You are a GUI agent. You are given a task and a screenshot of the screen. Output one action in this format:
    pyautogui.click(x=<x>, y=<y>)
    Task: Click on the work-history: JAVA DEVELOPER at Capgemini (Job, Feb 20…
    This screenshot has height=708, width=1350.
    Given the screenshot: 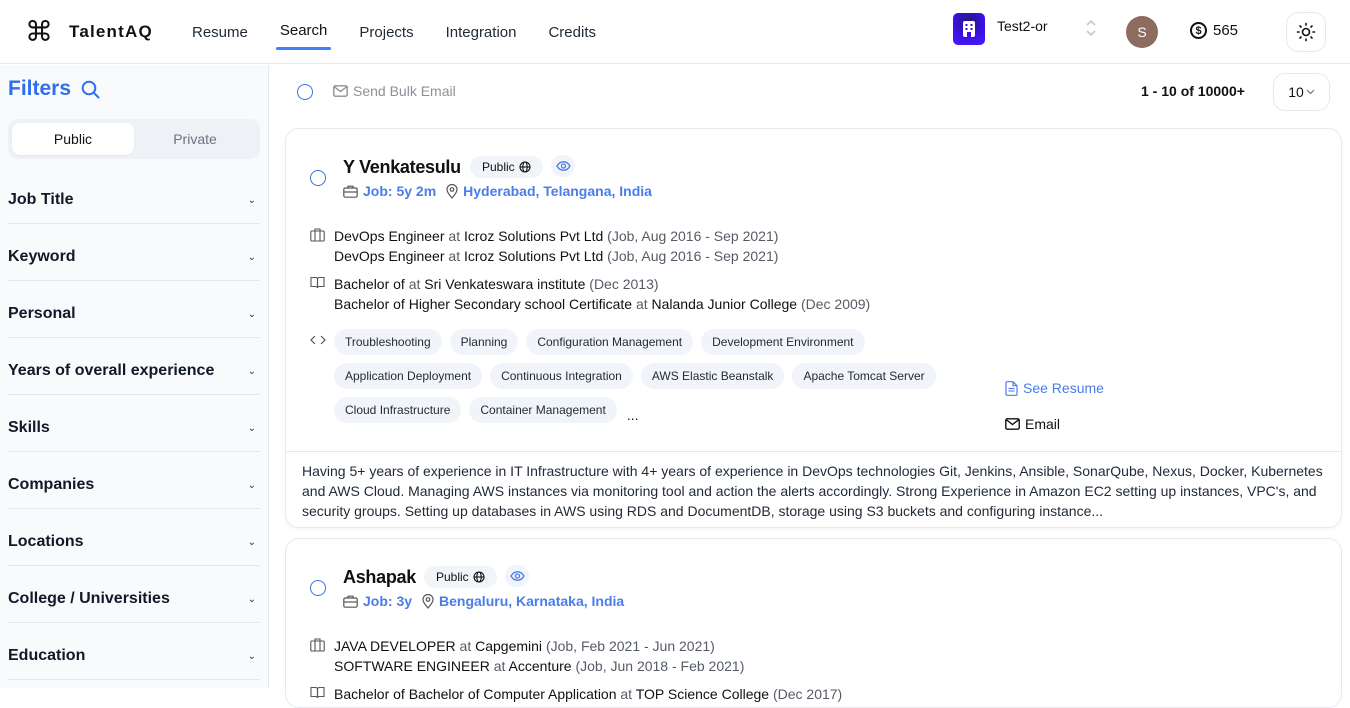 What is the action you would take?
    pyautogui.click(x=527, y=656)
    